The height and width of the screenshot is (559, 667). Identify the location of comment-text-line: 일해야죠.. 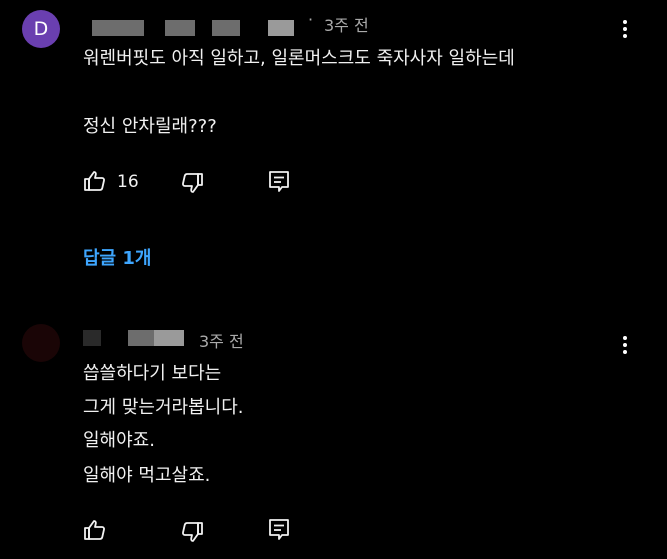
(119, 440).